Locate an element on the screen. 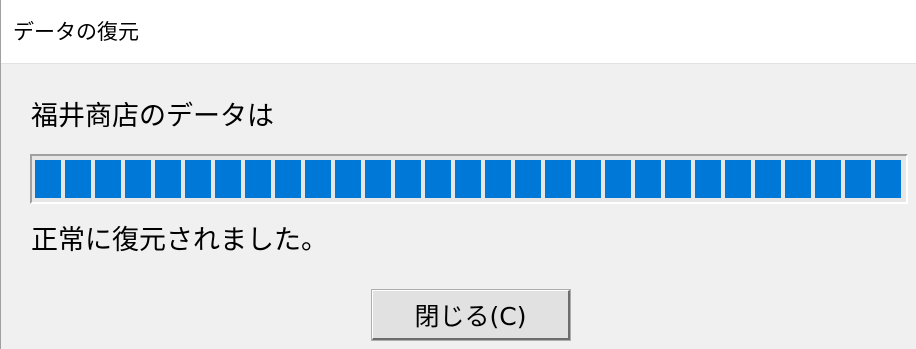 This screenshot has width=916, height=349. progress-fill is located at coordinates (469, 179).